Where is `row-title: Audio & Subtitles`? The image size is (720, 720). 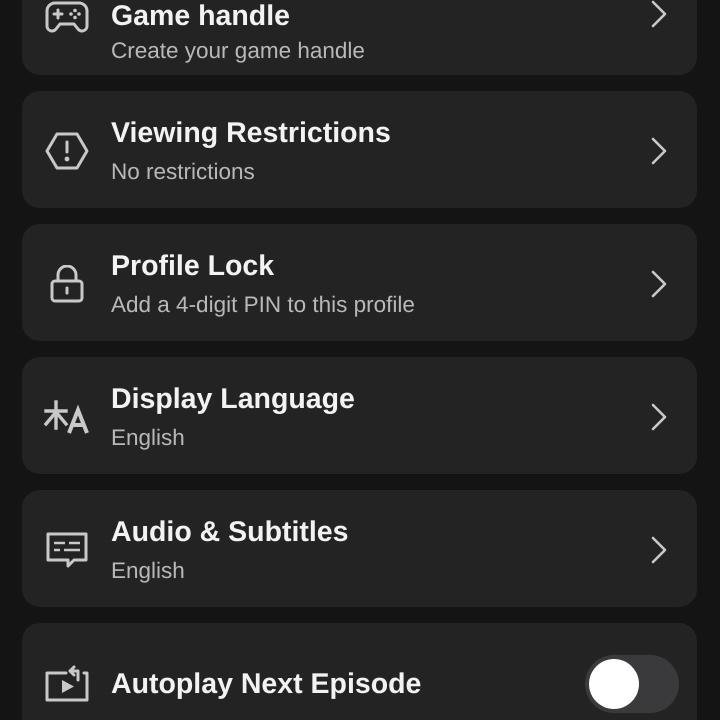 row-title: Audio & Subtitles is located at coordinates (229, 532).